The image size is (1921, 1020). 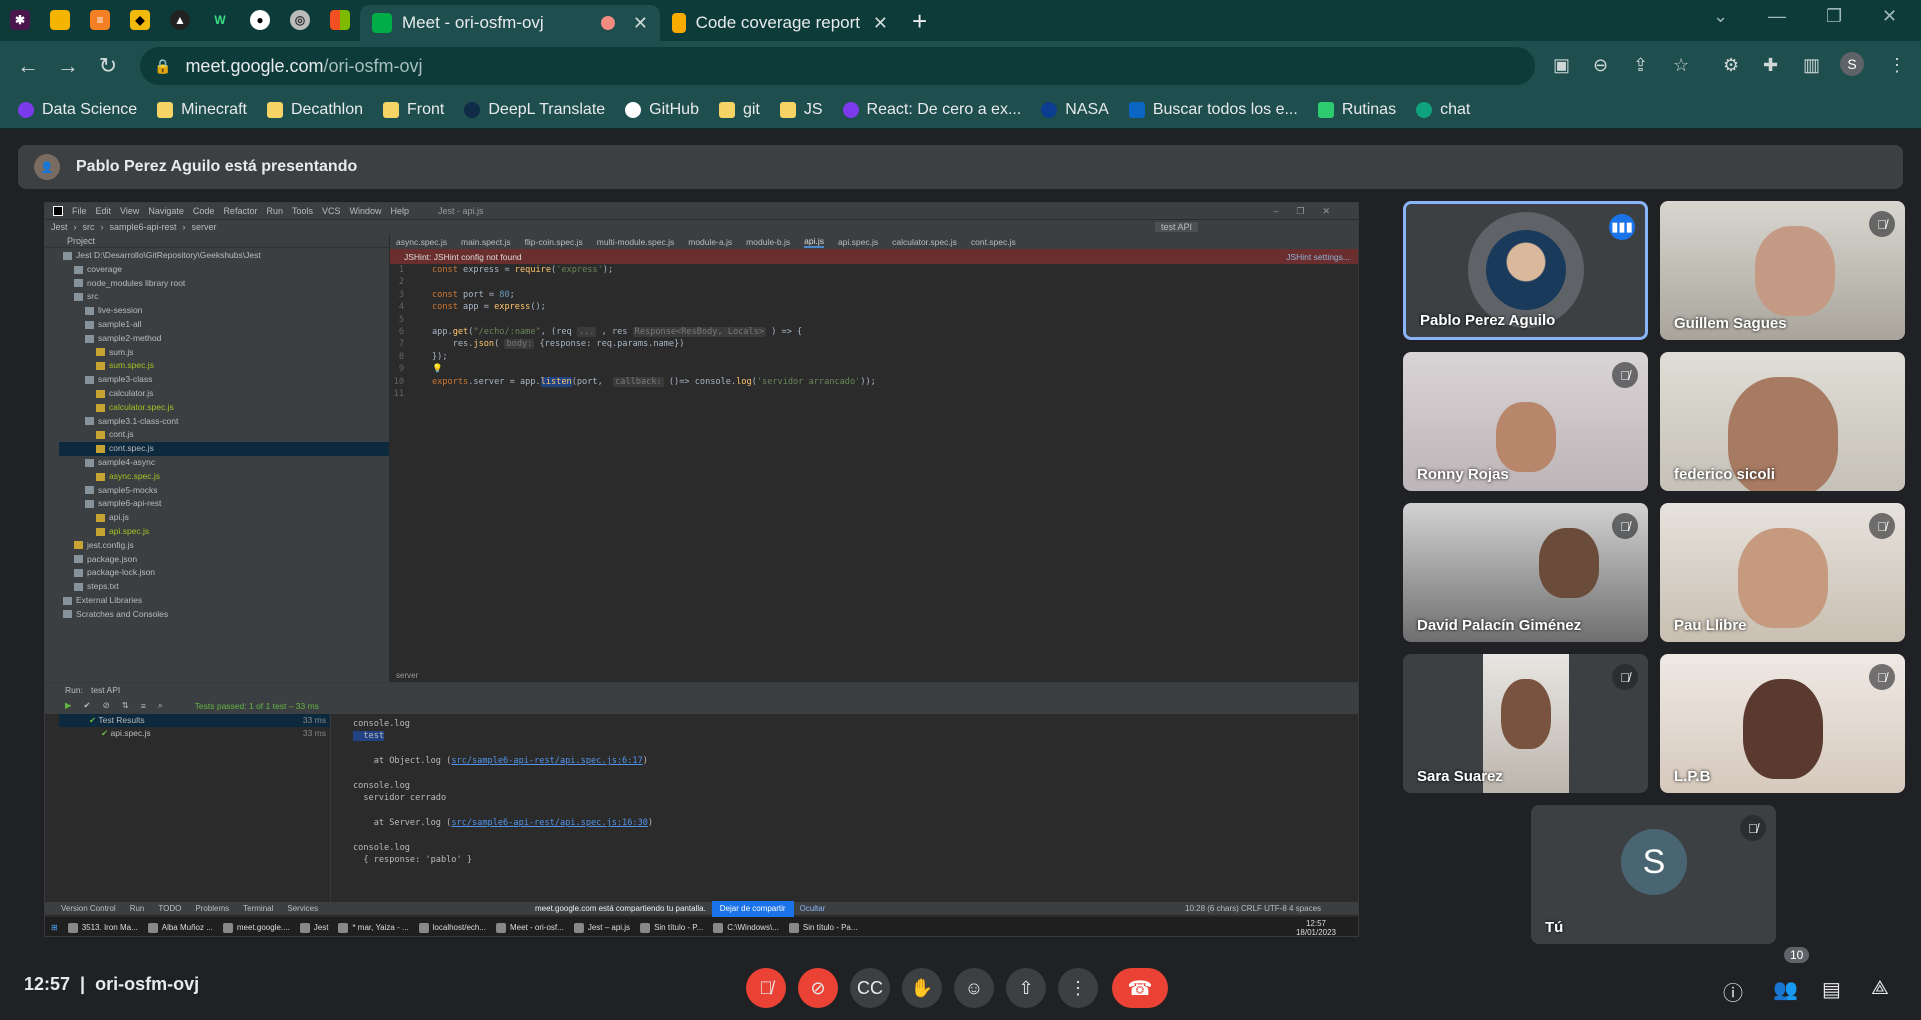 What do you see at coordinates (366, 211) in the screenshot?
I see `ide-menu-item: Window` at bounding box center [366, 211].